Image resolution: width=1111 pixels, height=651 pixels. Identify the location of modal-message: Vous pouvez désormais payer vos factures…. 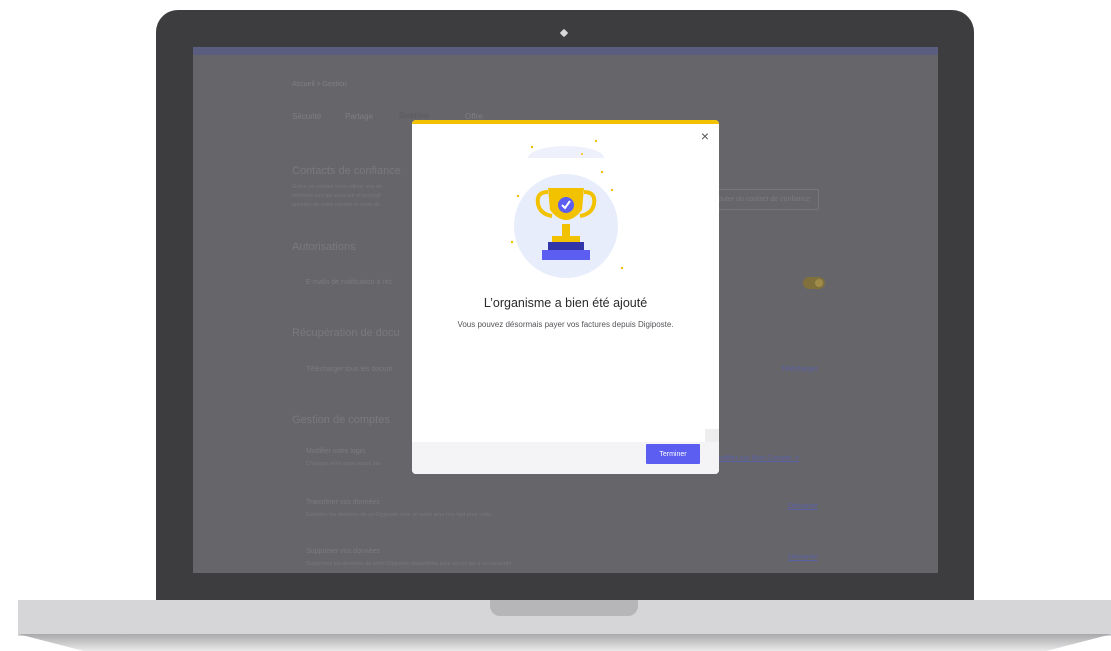
(565, 324).